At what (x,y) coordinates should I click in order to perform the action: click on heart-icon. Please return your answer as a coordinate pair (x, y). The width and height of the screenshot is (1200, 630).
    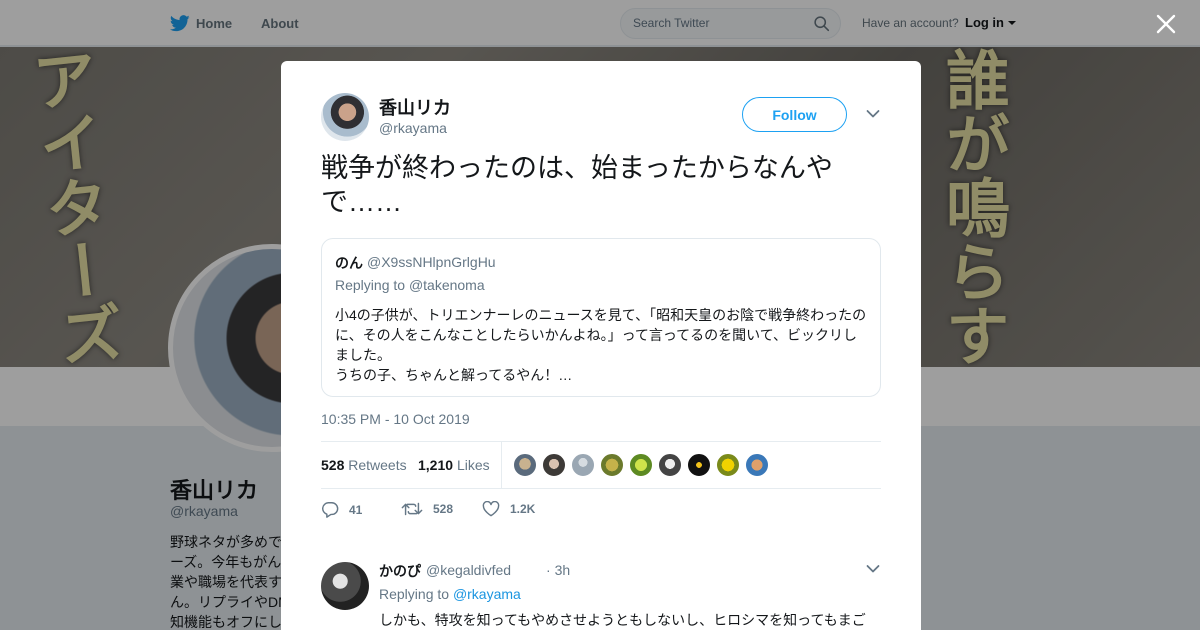
    Looking at the image, I should click on (491, 509).